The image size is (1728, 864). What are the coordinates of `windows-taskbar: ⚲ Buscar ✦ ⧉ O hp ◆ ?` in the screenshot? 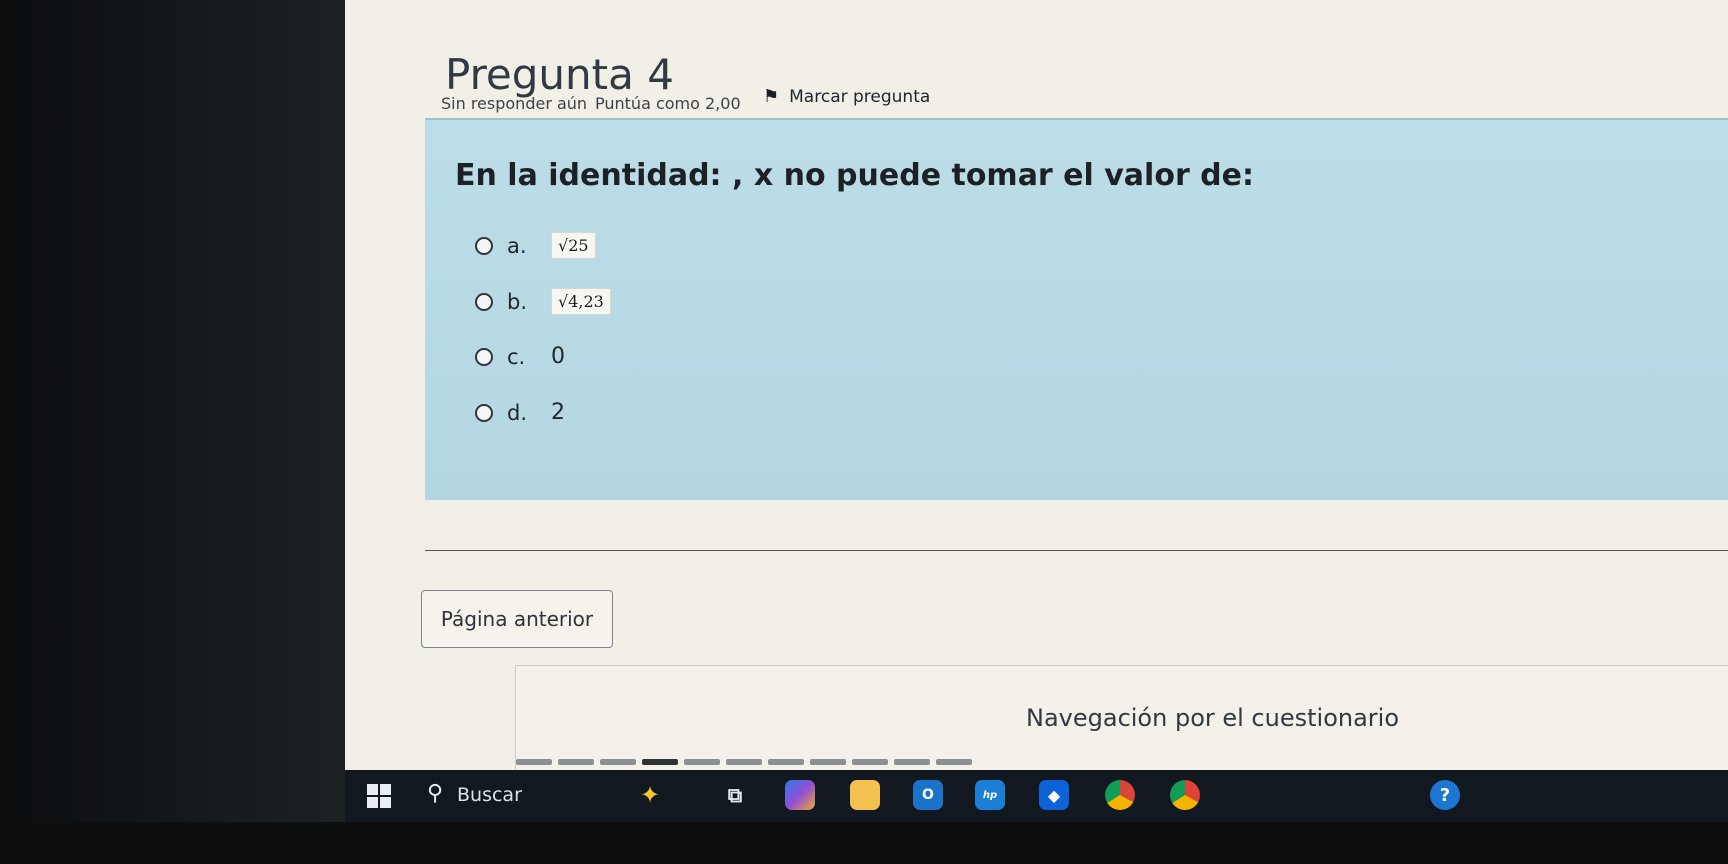 It's located at (1036, 796).